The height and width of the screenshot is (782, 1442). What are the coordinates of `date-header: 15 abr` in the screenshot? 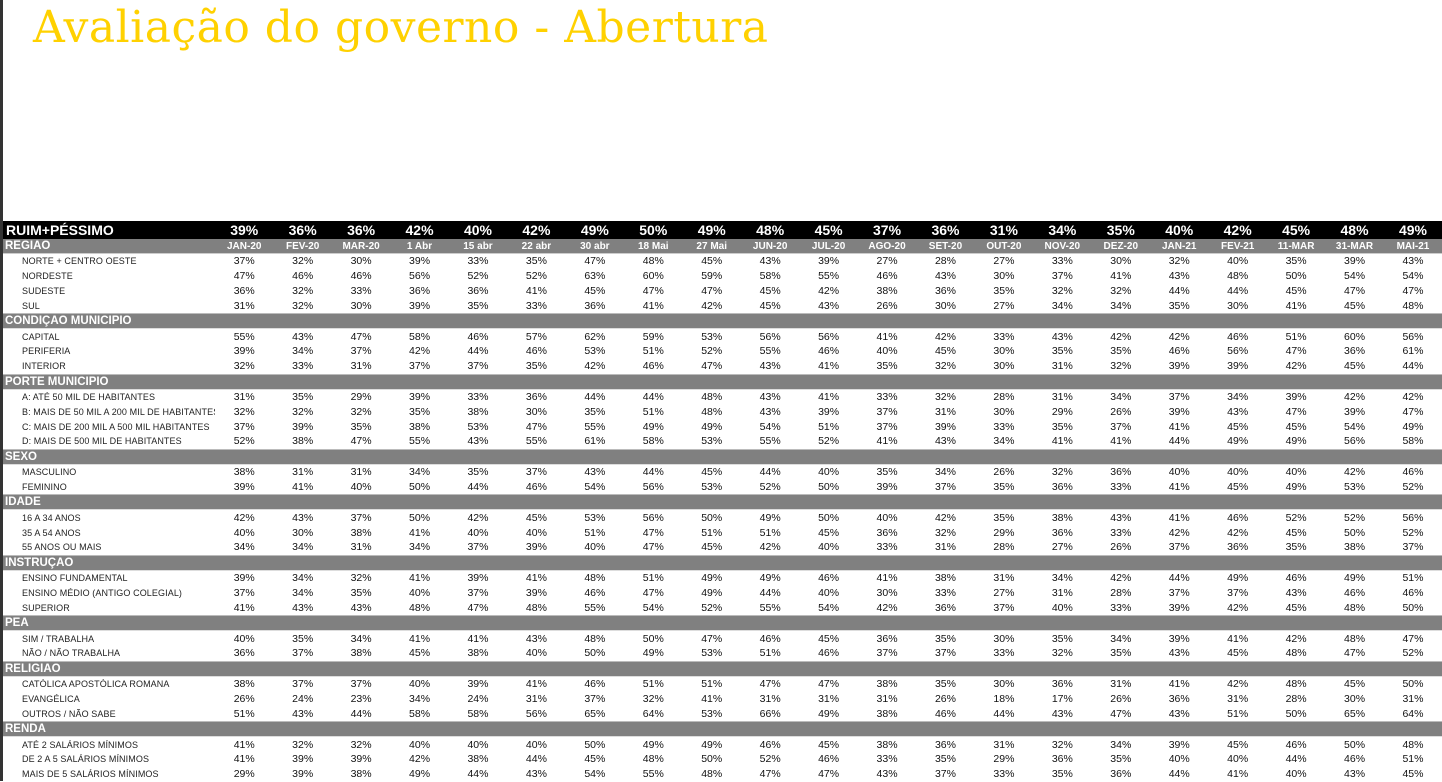 It's located at (478, 246).